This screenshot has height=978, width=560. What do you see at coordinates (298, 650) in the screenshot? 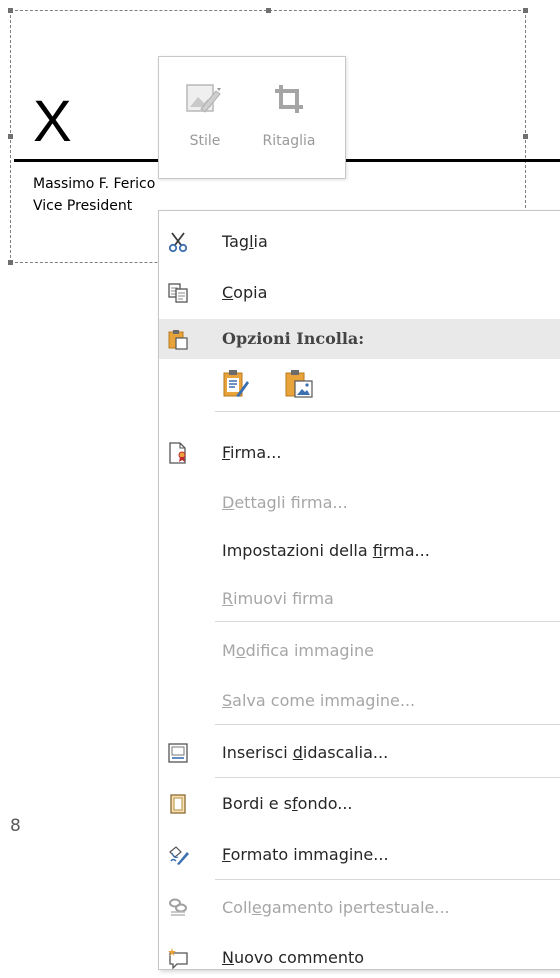
I see `change-picture-label: Modifica immagine` at bounding box center [298, 650].